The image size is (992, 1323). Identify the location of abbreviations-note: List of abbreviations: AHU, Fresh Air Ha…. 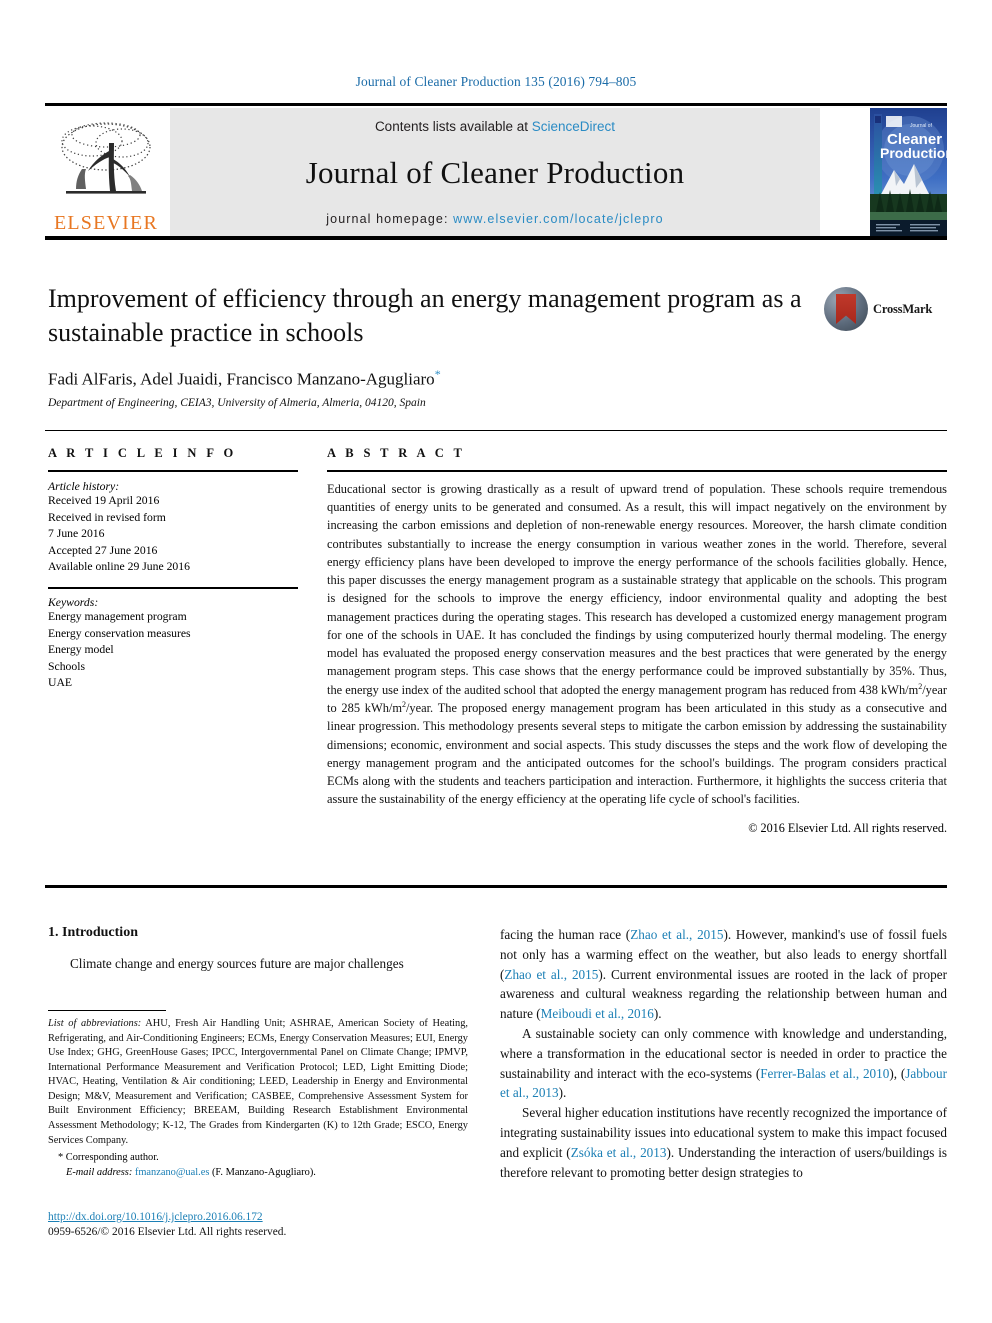
(258, 1082).